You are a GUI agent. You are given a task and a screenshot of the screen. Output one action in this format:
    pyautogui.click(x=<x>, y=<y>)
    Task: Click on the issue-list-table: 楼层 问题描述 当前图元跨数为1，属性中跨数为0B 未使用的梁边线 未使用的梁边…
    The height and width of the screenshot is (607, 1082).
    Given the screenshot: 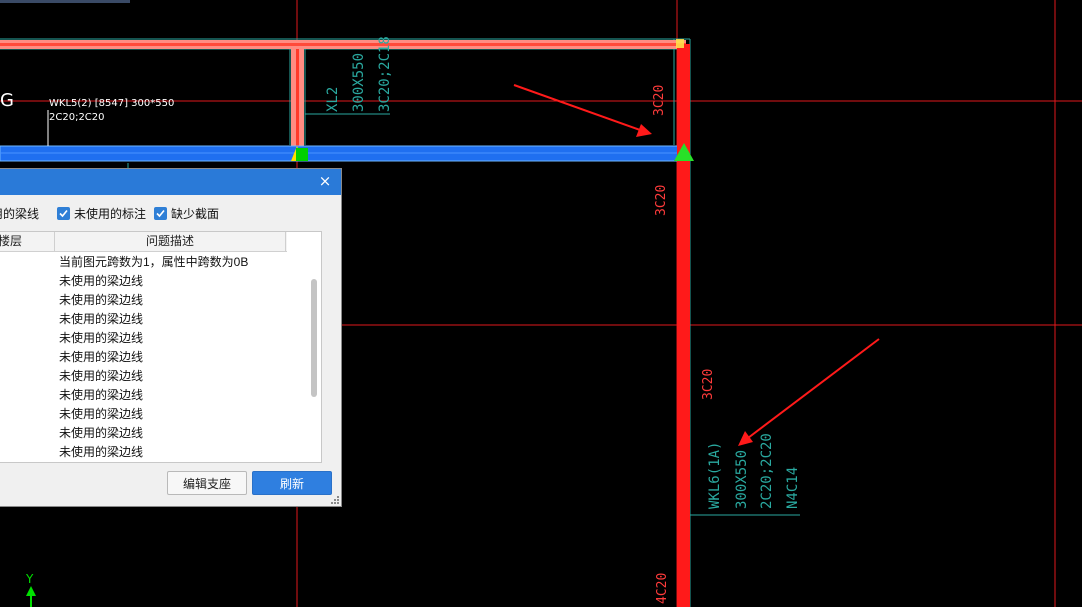 What is the action you would take?
    pyautogui.click(x=161, y=347)
    